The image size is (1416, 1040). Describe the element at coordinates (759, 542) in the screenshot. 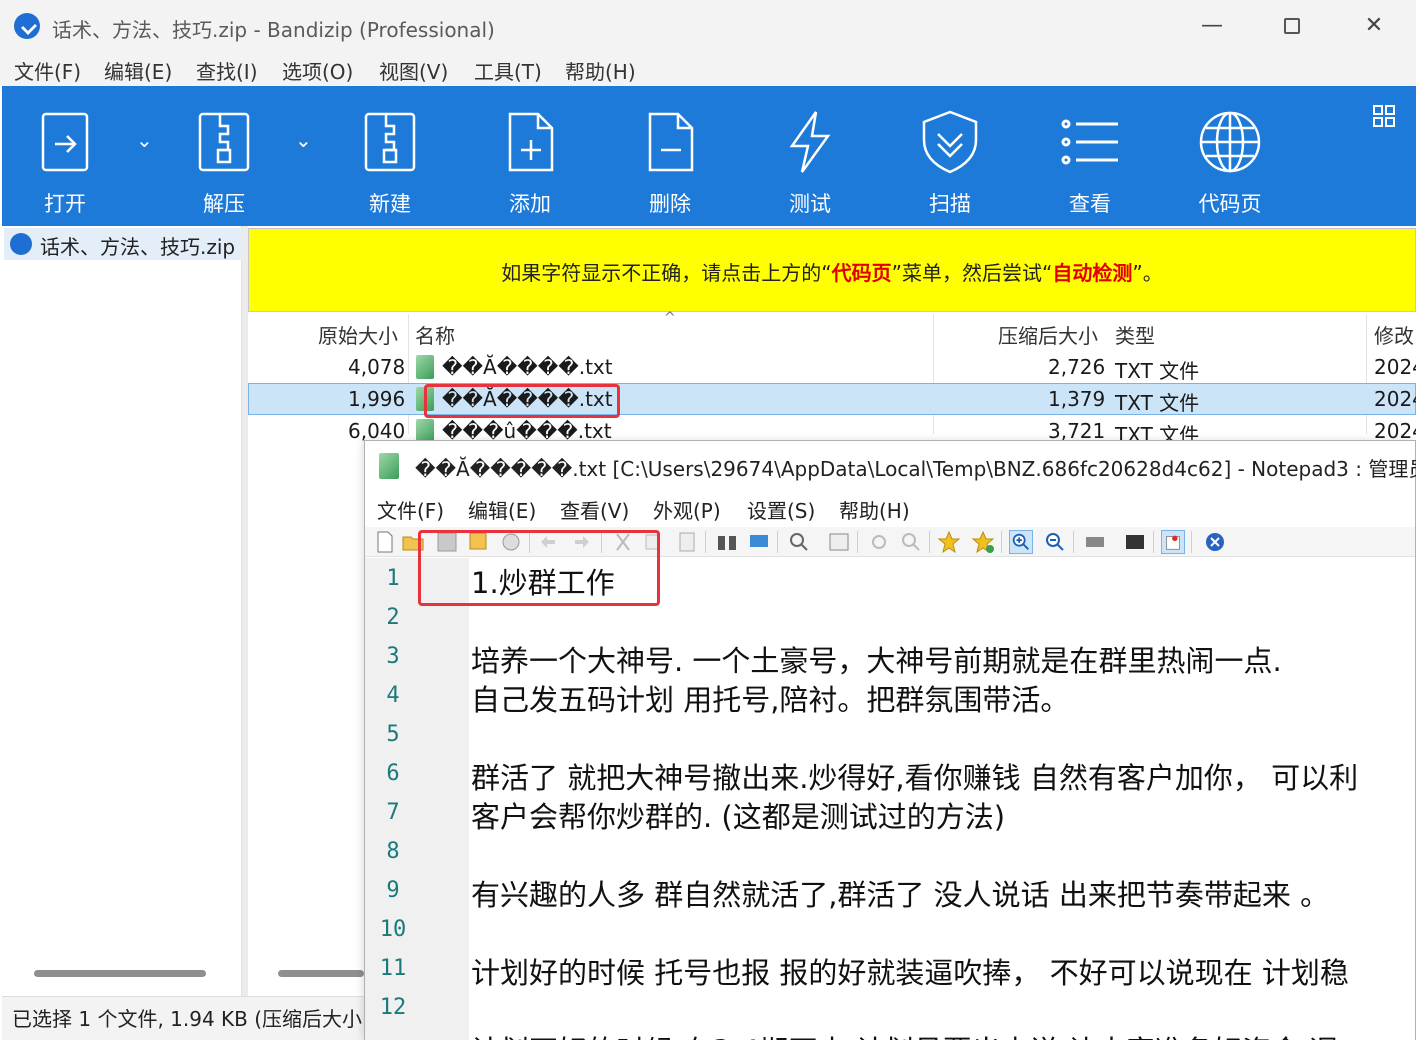

I see `replace-icon` at that location.